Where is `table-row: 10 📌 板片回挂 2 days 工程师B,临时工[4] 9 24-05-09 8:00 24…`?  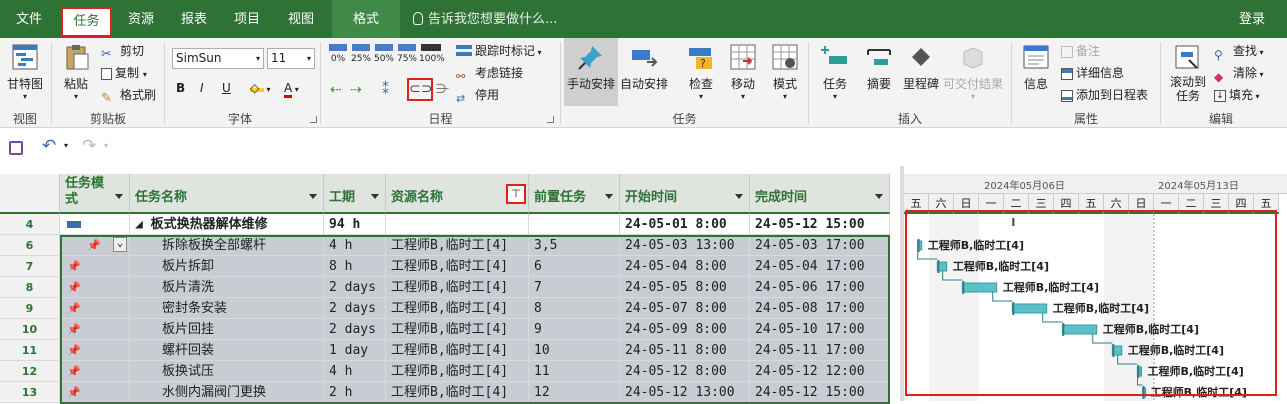
table-row: 10 📌 板片回挂 2 days 工程师B,临时工[4] 9 24-05-09 8:00 24… is located at coordinates (450, 329).